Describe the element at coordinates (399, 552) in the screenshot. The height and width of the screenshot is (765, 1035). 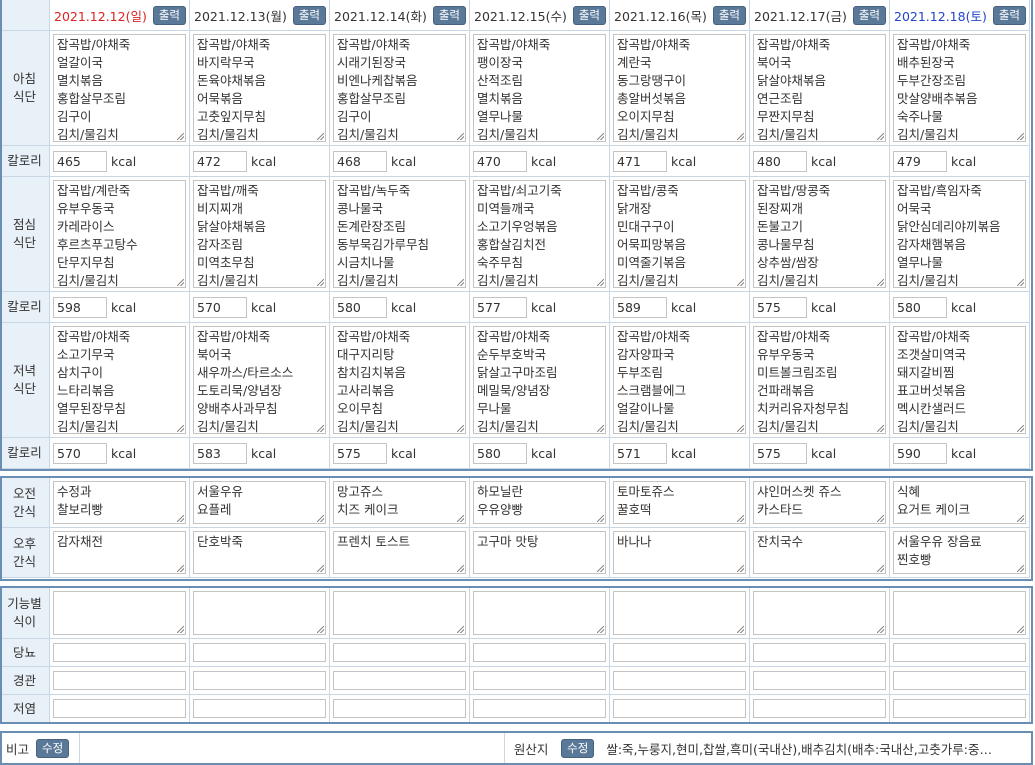
I see `pm-snack-textarea: 프렌치 토스트` at that location.